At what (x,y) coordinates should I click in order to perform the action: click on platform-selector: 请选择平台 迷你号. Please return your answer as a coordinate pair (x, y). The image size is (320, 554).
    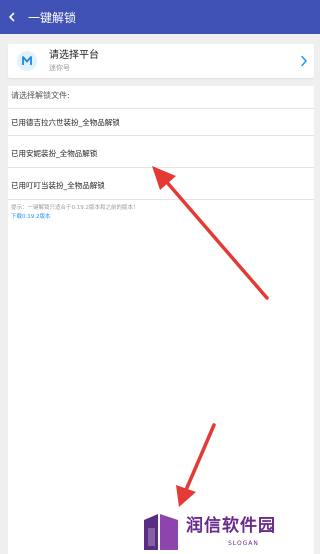
    Looking at the image, I should click on (161, 61).